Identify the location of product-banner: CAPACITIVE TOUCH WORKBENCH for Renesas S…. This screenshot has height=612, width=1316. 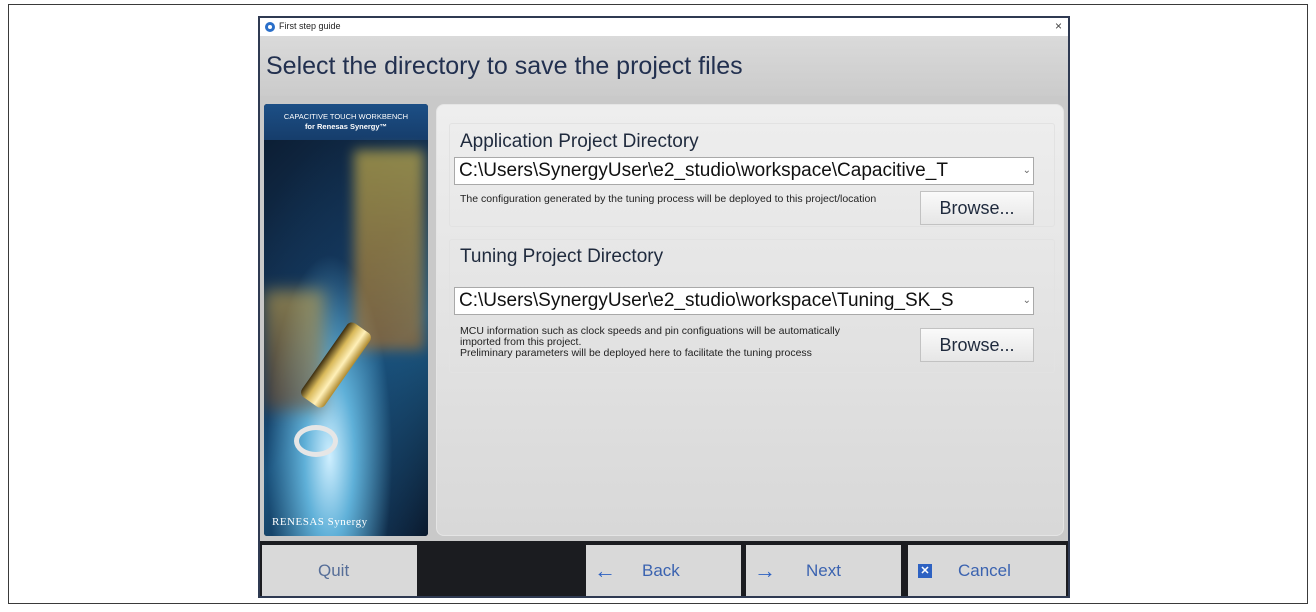
(346, 122).